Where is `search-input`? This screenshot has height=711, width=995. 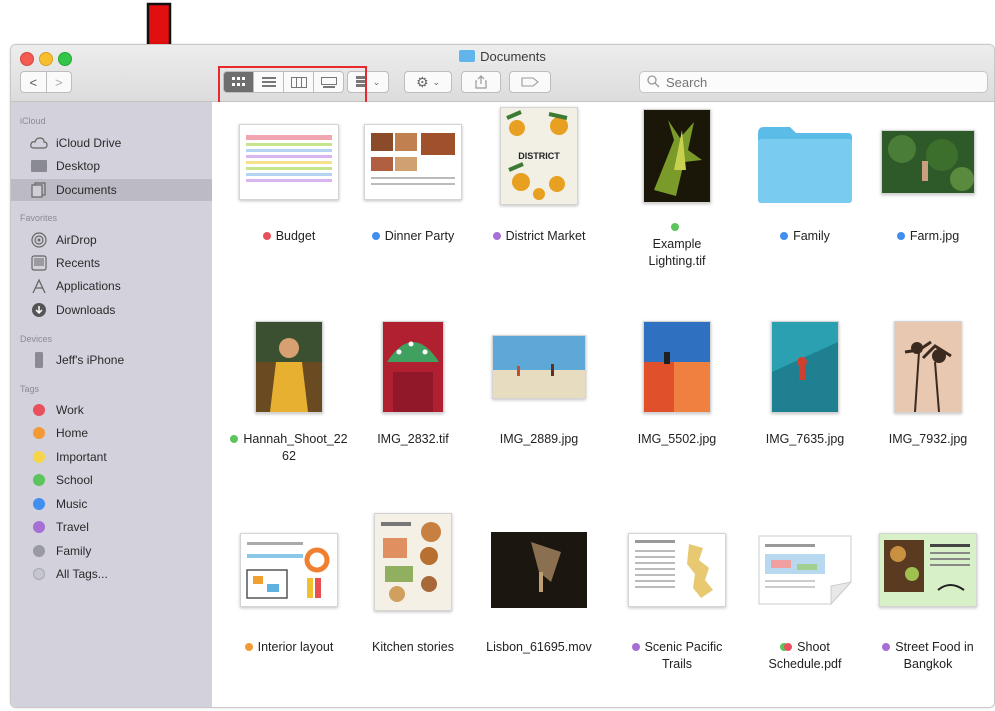
search-input is located at coordinates (816, 82).